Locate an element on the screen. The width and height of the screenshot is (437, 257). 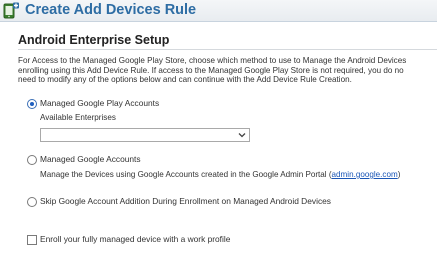
section-divider is located at coordinates (227, 49).